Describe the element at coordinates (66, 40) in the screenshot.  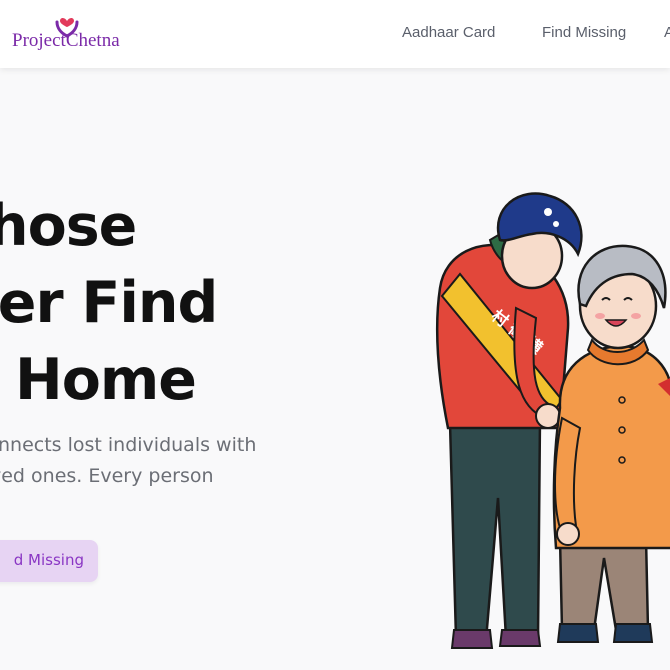
I see `brand-name: ProjectChetna` at that location.